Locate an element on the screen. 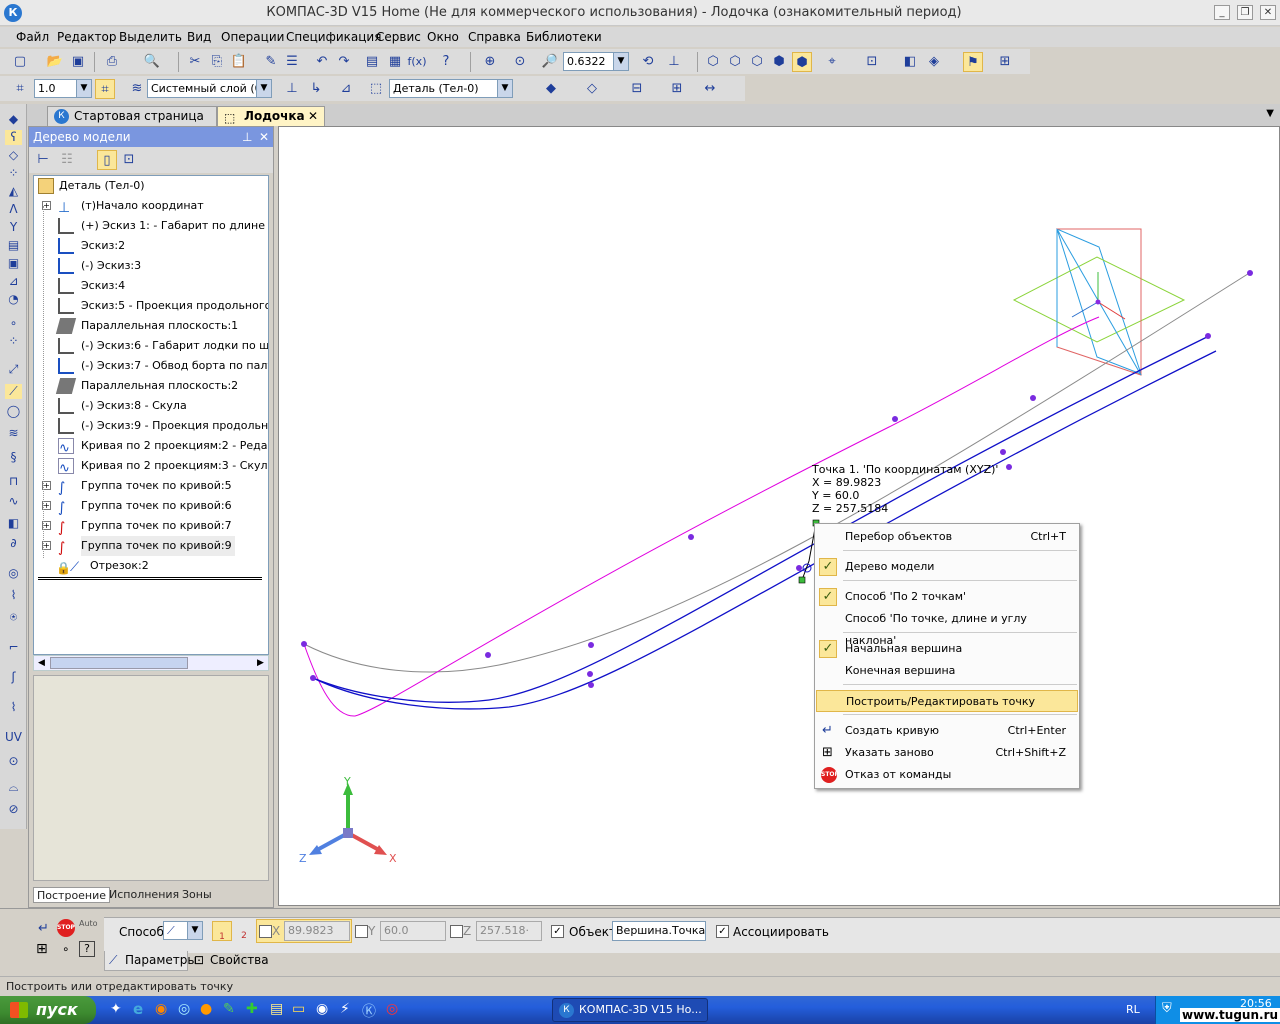 The image size is (1280, 1024). minimize-button: _ is located at coordinates (1222, 12).